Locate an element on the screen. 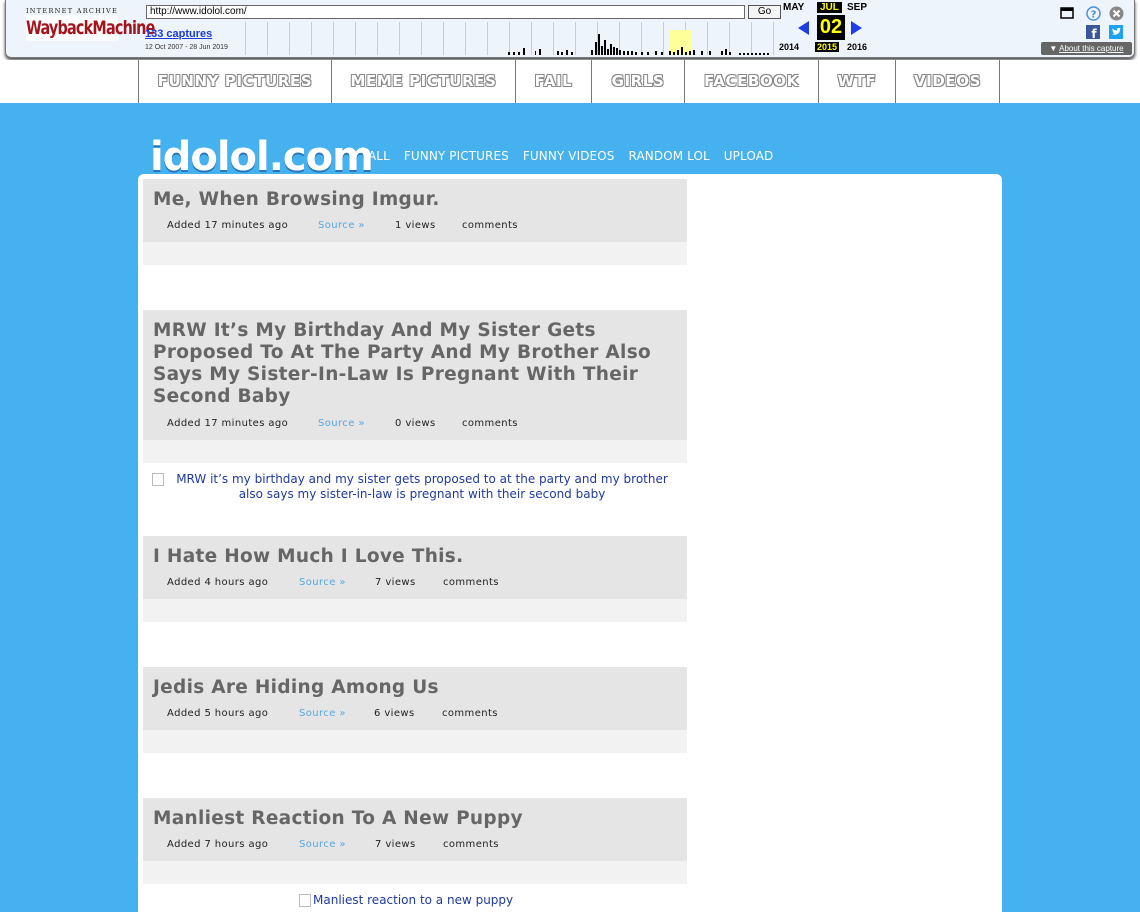 This screenshot has width=1140, height=912. wayback-captures-link: 133 captures is located at coordinates (178, 34).